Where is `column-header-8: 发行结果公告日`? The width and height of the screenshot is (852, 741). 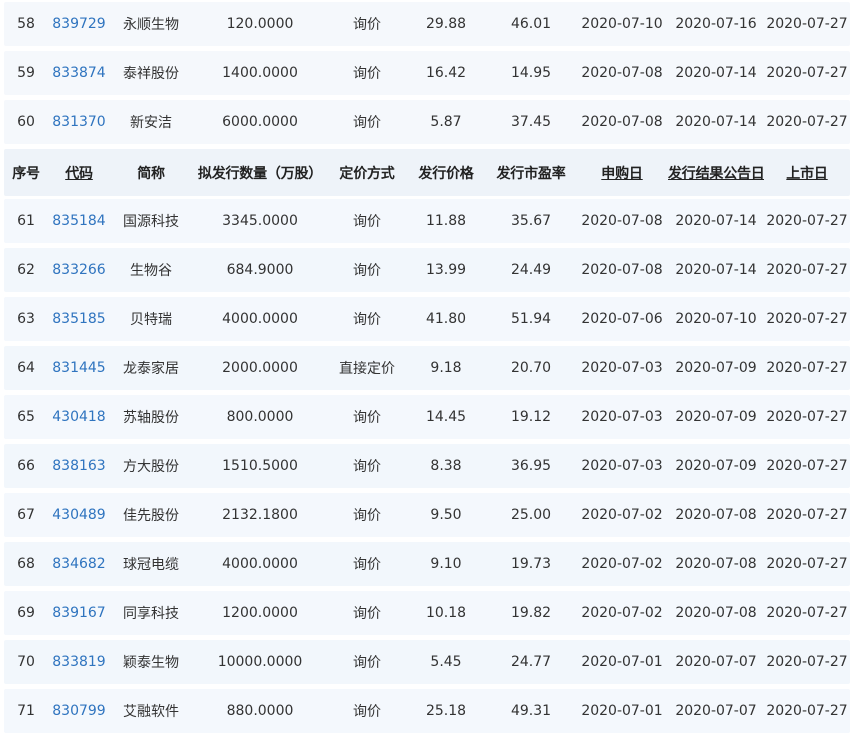 column-header-8: 发行结果公告日 is located at coordinates (716, 173).